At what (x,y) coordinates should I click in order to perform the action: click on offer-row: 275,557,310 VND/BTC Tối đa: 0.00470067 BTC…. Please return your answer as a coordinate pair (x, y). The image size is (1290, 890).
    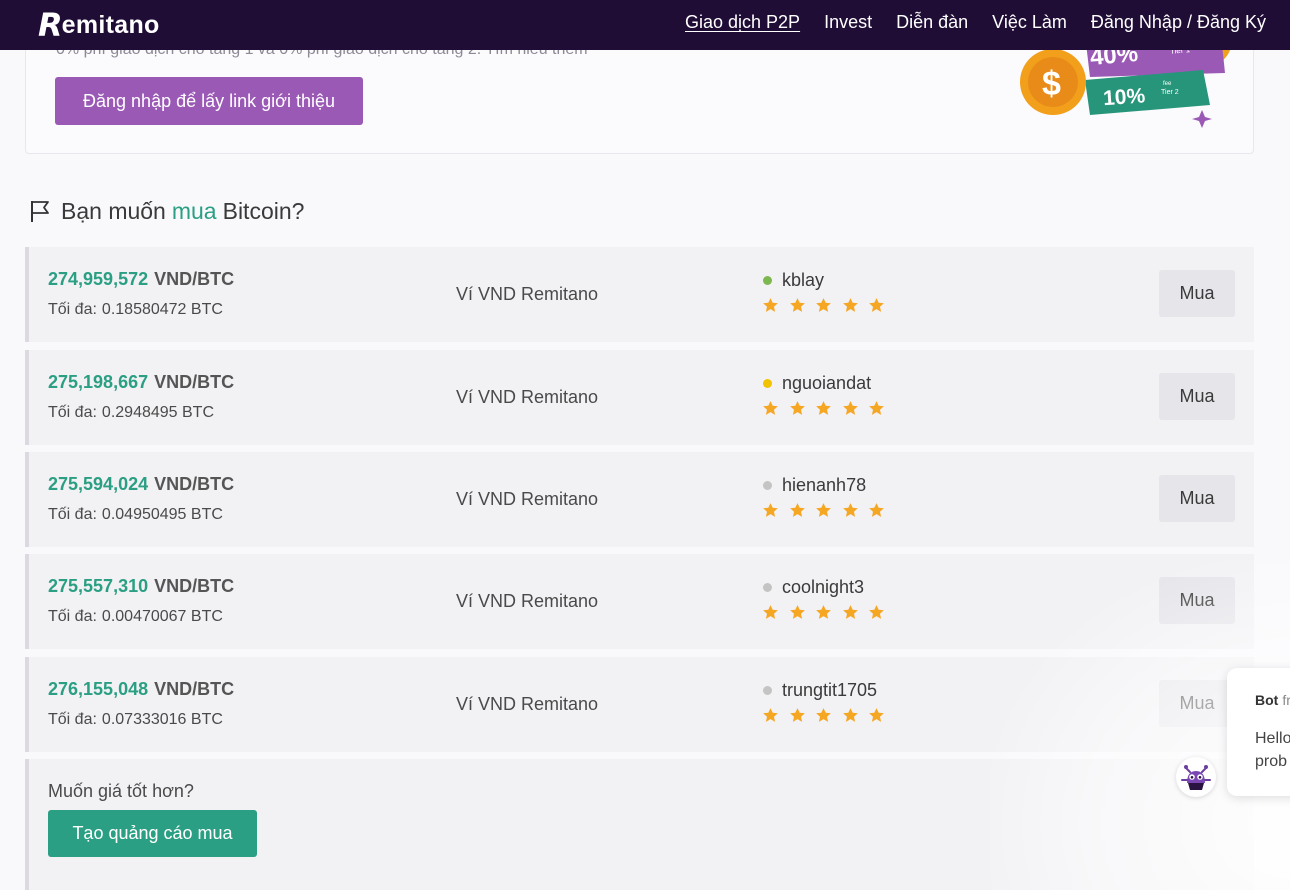
    Looking at the image, I should click on (639, 601).